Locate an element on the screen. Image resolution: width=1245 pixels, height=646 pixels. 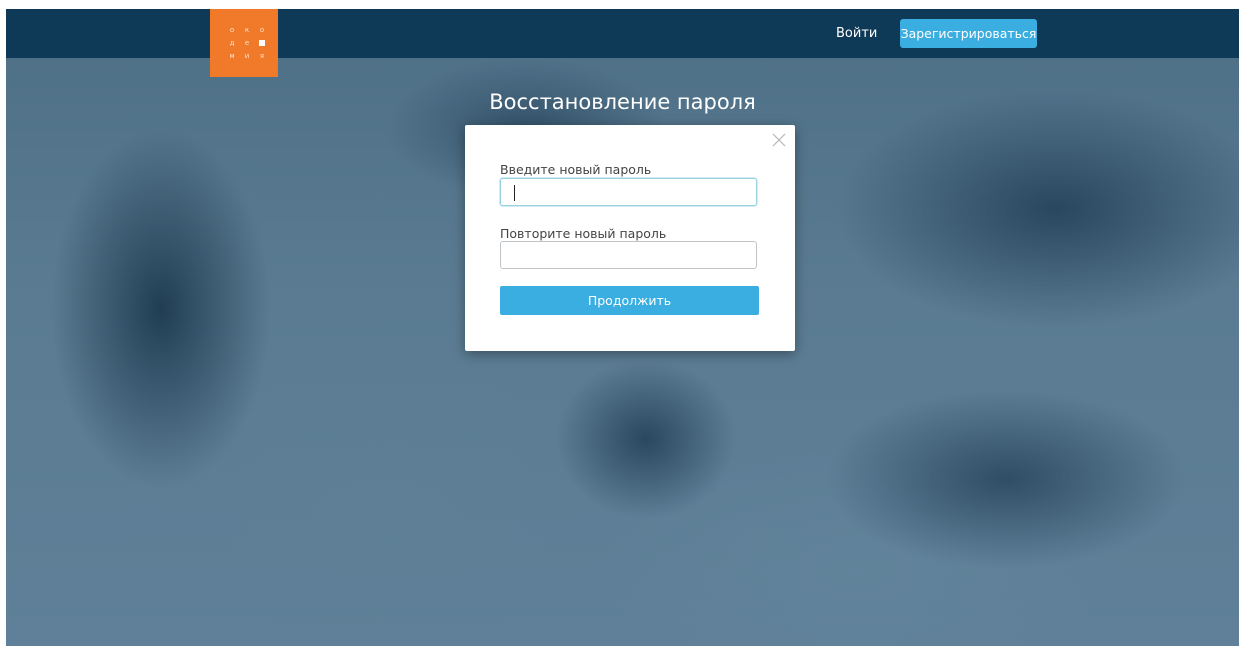
close-icon is located at coordinates (779, 140).